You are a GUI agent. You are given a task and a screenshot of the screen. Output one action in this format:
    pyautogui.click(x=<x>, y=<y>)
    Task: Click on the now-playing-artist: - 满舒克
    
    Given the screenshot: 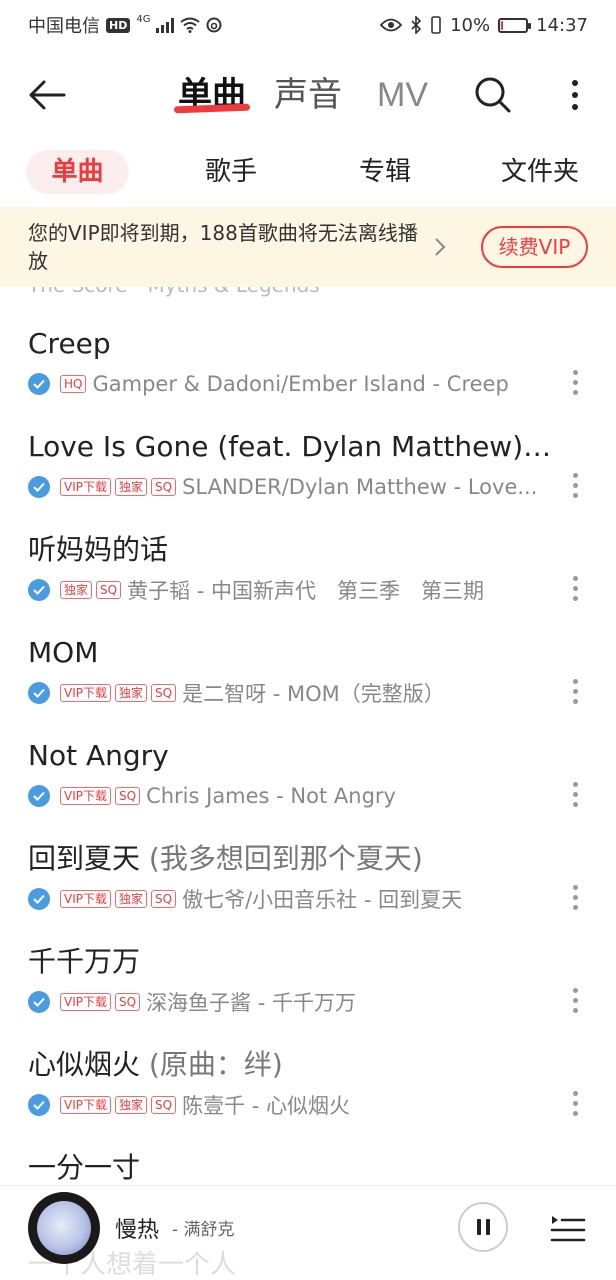 What is the action you would take?
    pyautogui.click(x=203, y=1230)
    